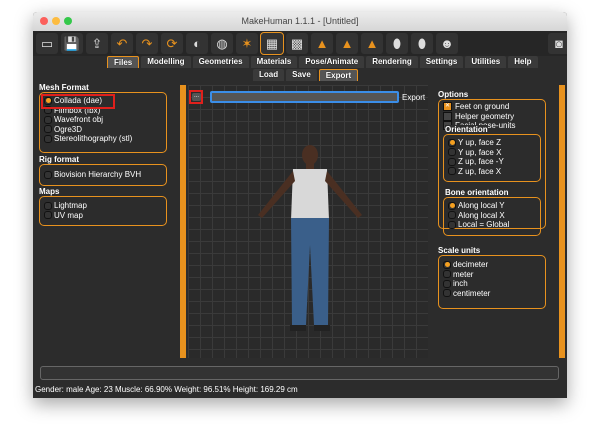 The height and width of the screenshot is (445, 600). I want to click on option-label: Lightmap, so click(70, 206).